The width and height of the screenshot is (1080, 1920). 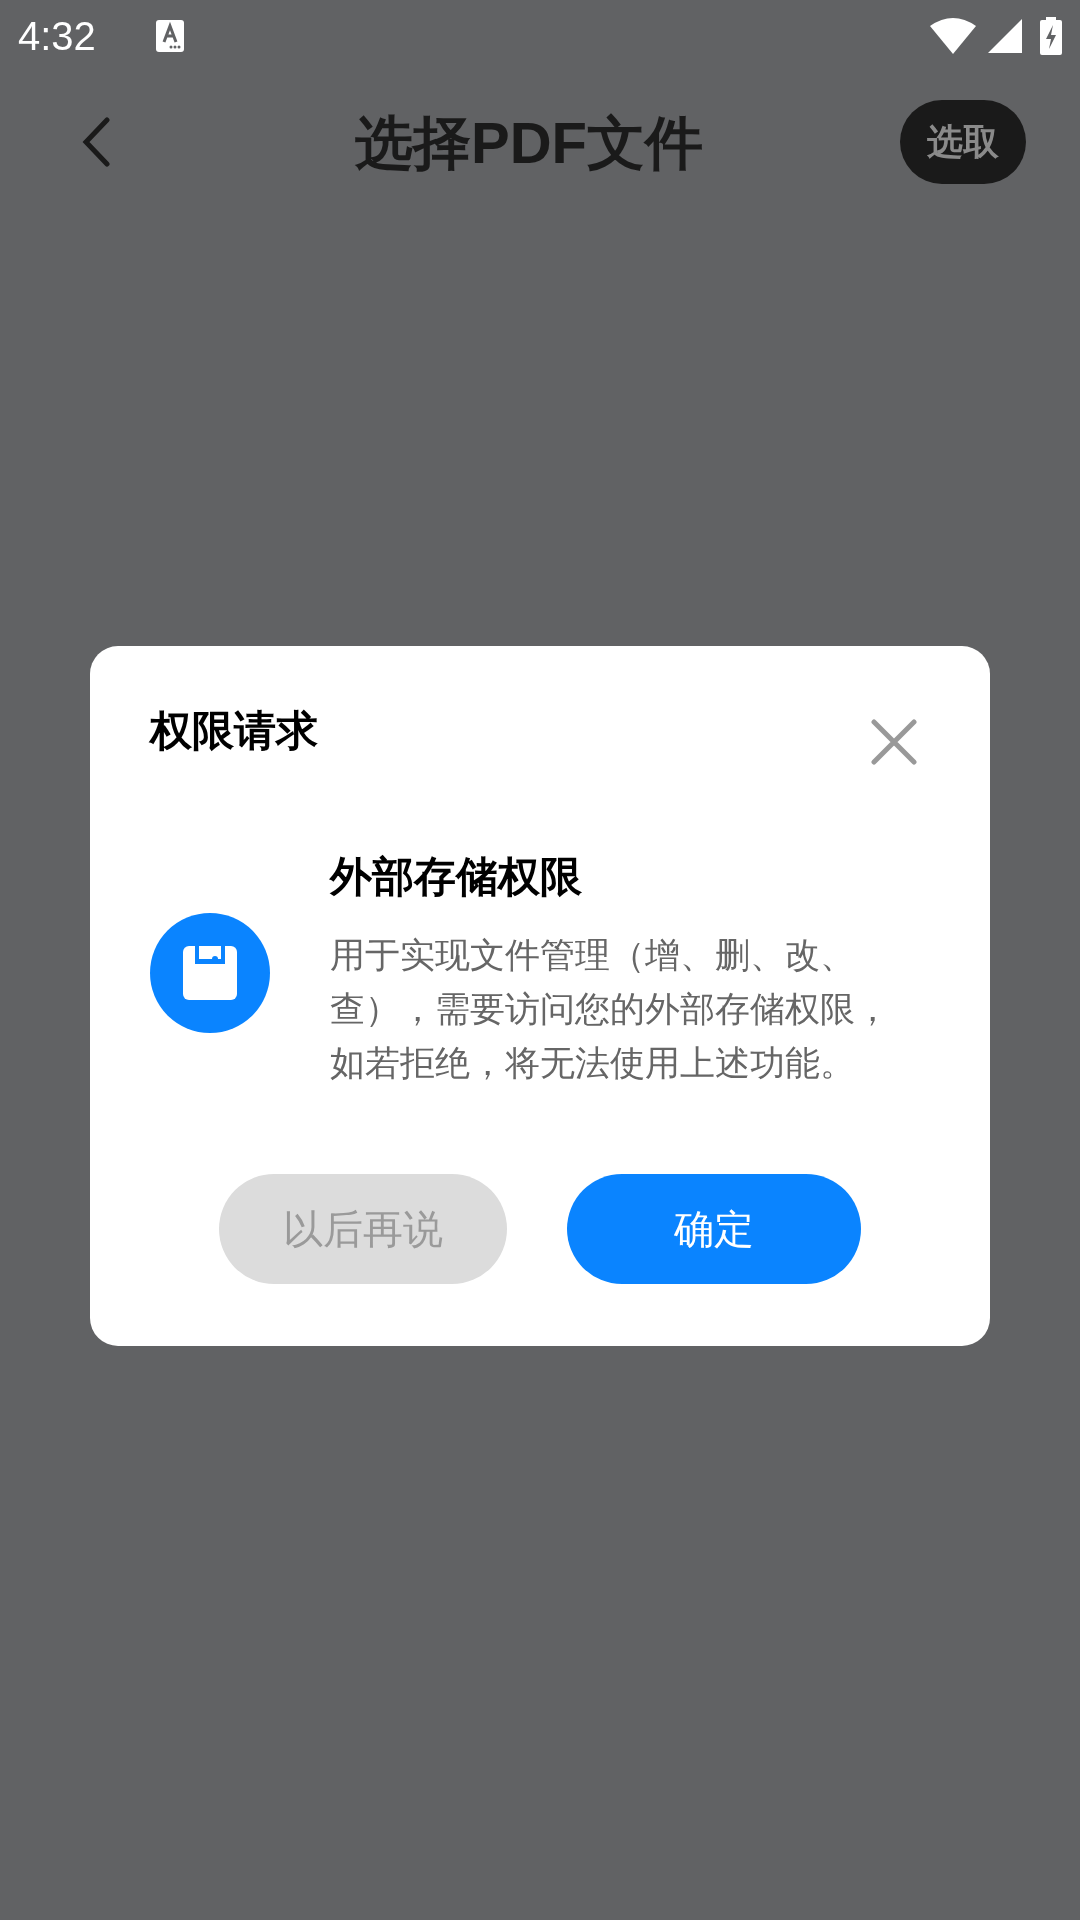 I want to click on confirm-button: 确定, so click(x=714, y=1229).